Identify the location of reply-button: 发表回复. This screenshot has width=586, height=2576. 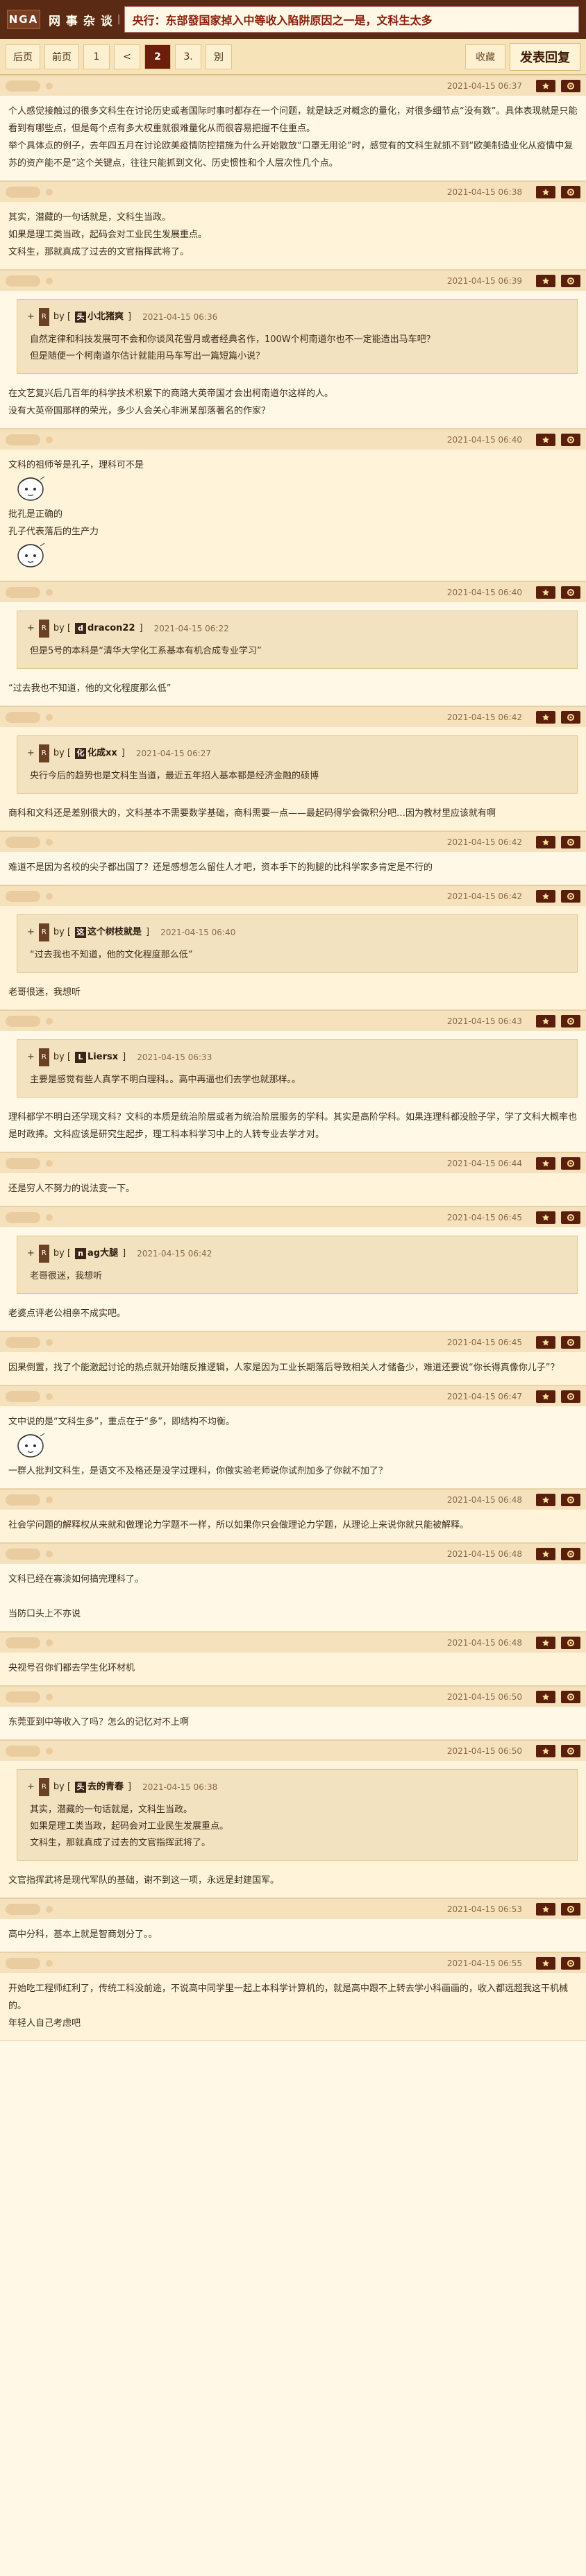
(545, 56).